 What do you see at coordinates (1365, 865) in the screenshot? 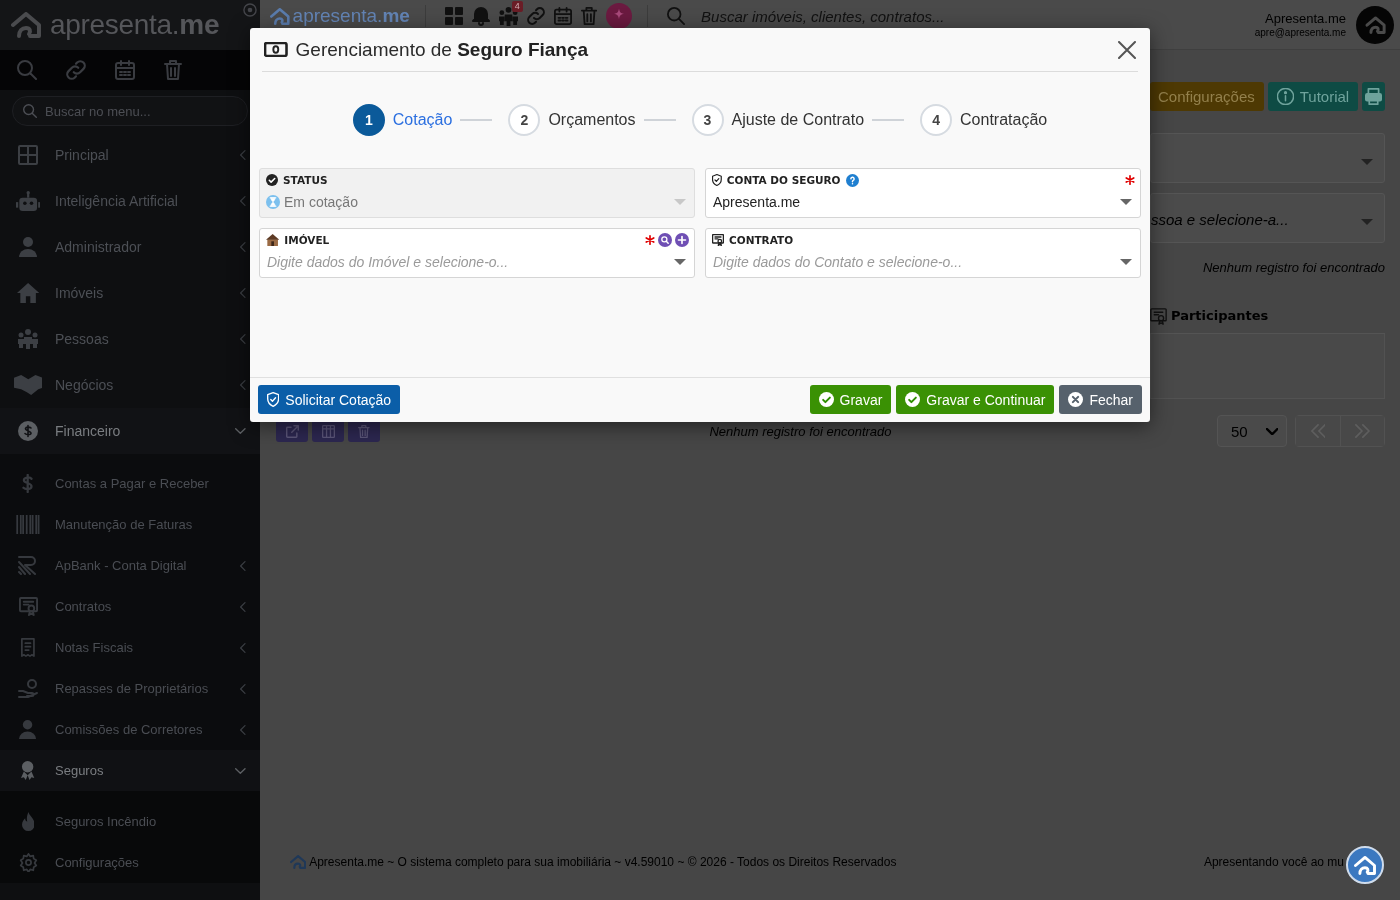
I see `floating-logo-button` at bounding box center [1365, 865].